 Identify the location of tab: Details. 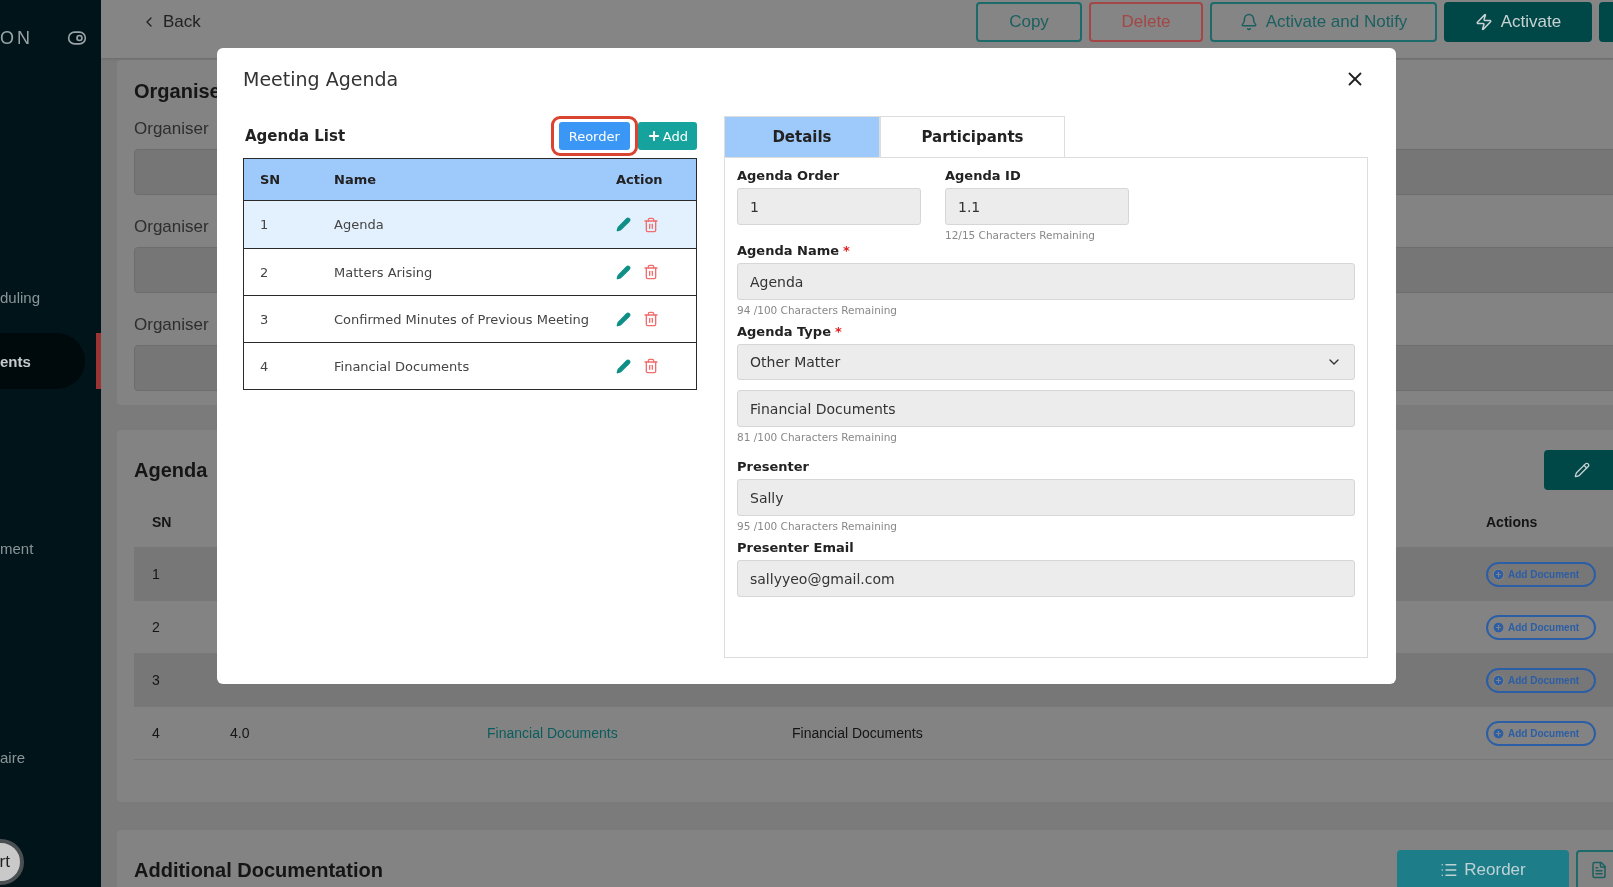
(802, 136).